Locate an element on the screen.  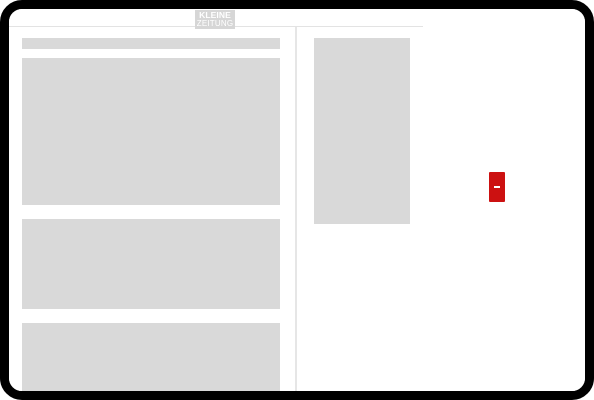
collapse-button is located at coordinates (497, 187).